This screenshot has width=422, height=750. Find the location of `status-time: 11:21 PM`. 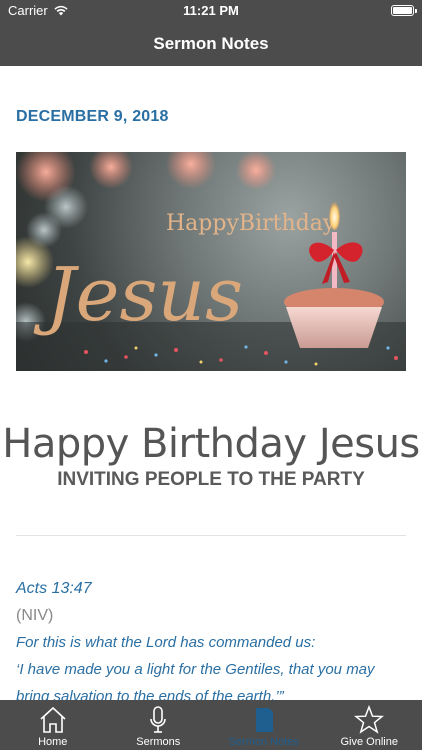

status-time: 11:21 PM is located at coordinates (211, 10).